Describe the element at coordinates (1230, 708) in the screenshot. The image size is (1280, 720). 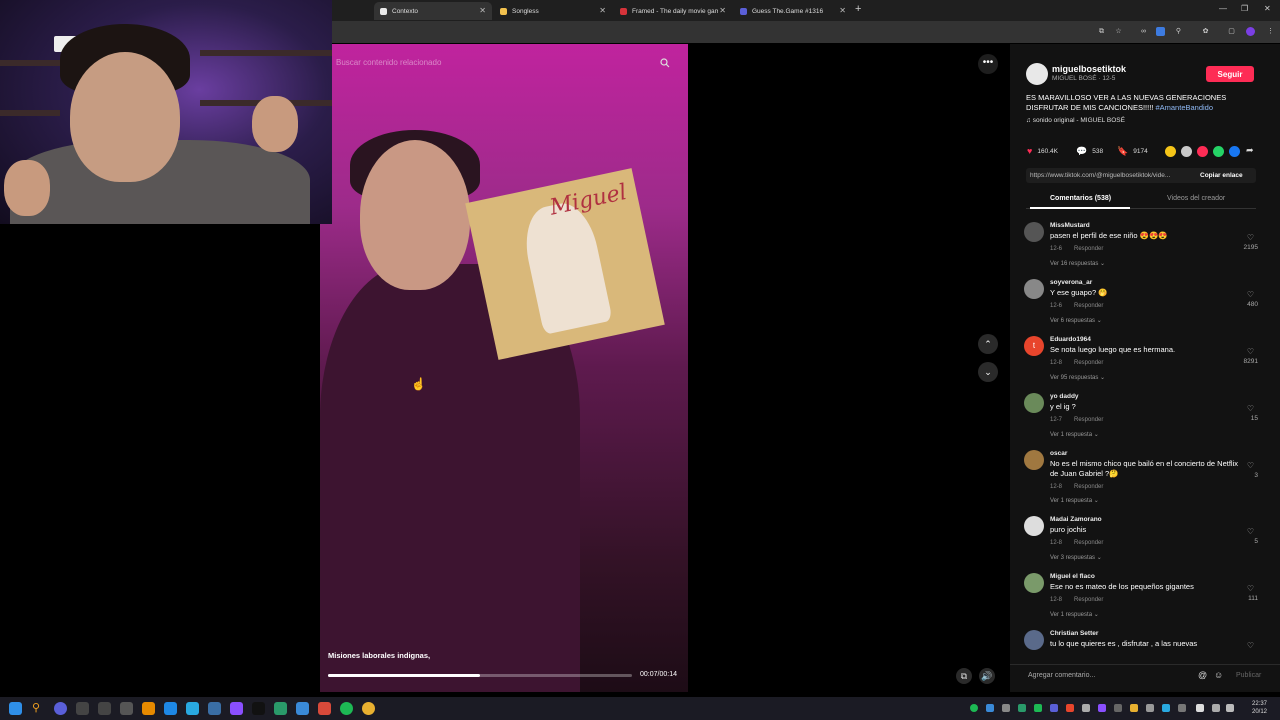
I see `volume-tray-icon` at that location.